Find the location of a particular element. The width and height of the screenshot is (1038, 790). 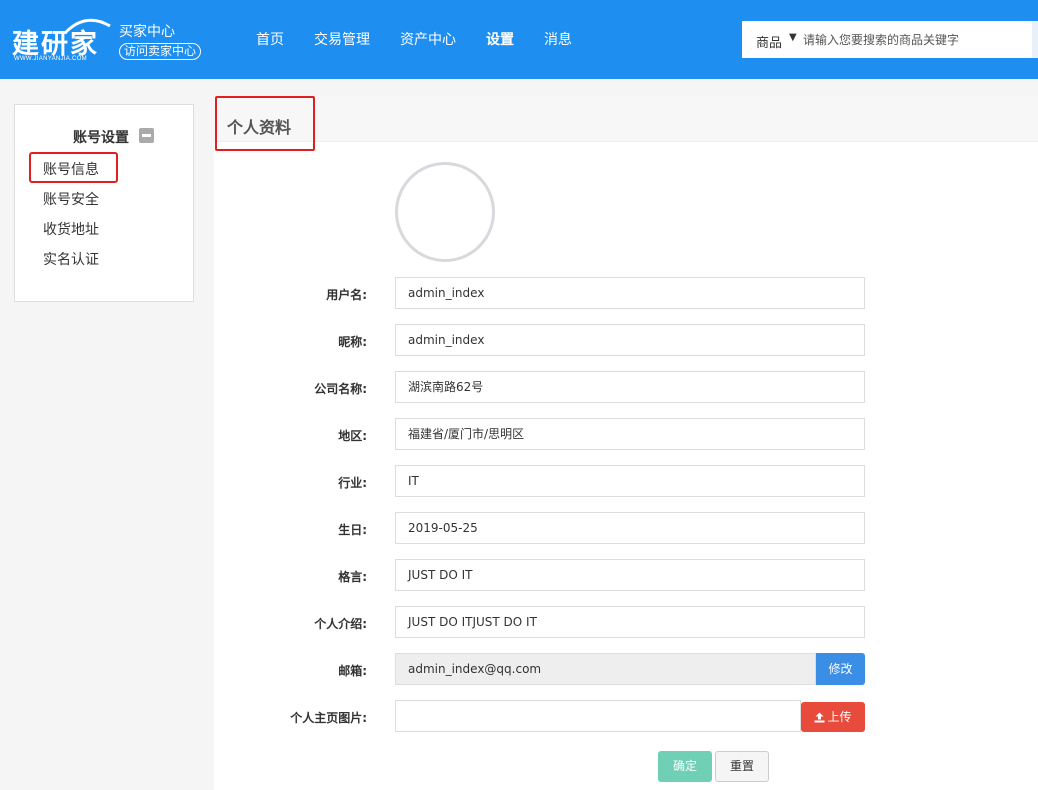

sidebar-item-shipping-address: 收货地址 is located at coordinates (71, 229).